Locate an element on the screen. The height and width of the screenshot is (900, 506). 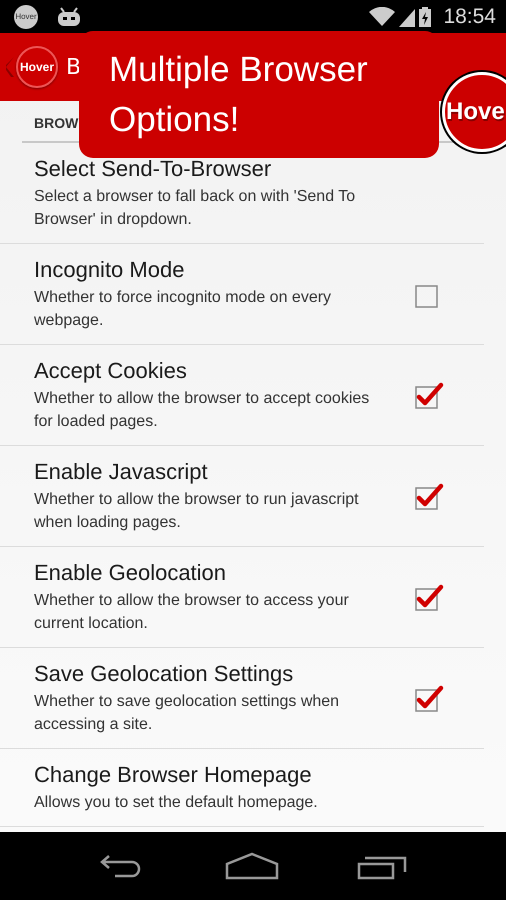
setting-title: Enable Geolocation is located at coordinates (131, 573).